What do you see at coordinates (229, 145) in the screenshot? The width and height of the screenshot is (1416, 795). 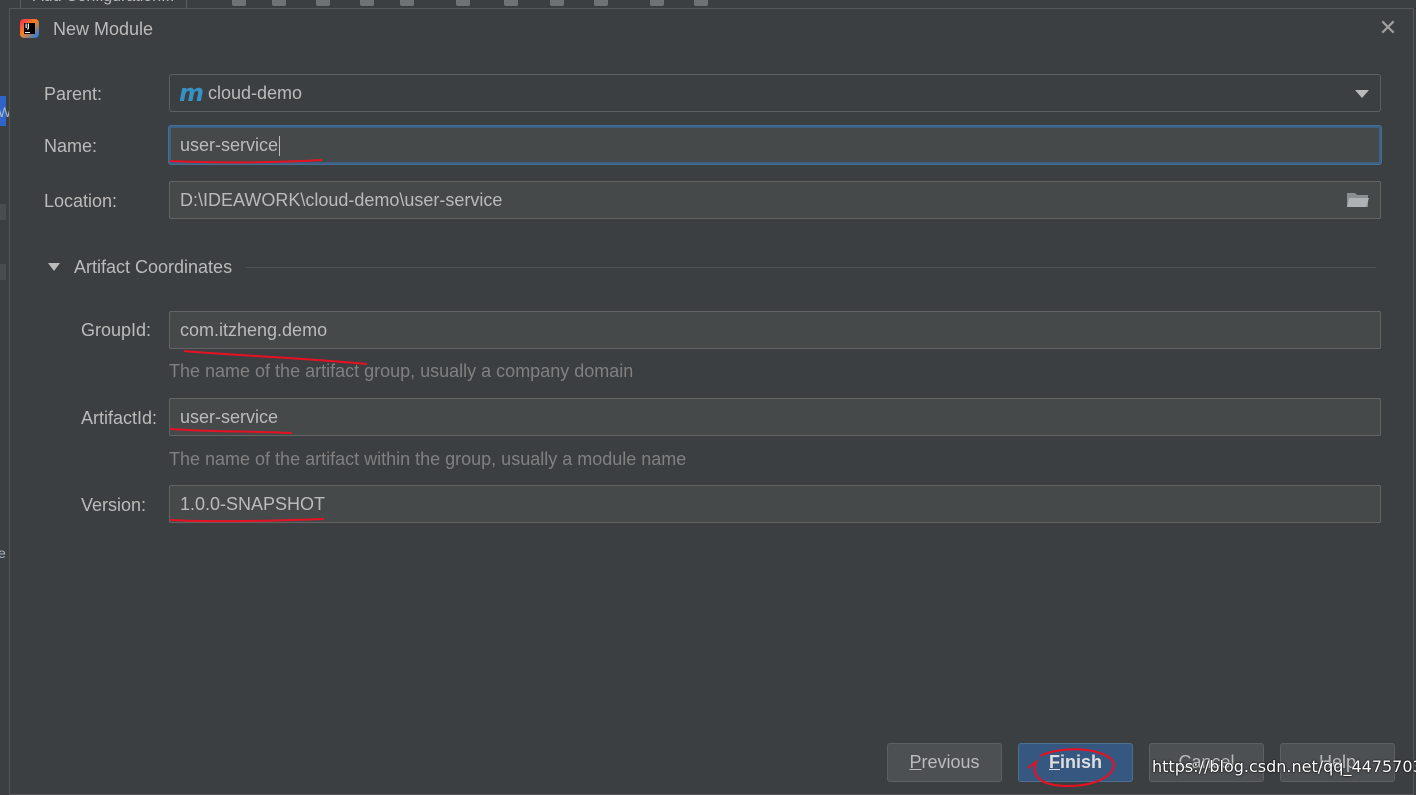 I see `name-value: user-service` at bounding box center [229, 145].